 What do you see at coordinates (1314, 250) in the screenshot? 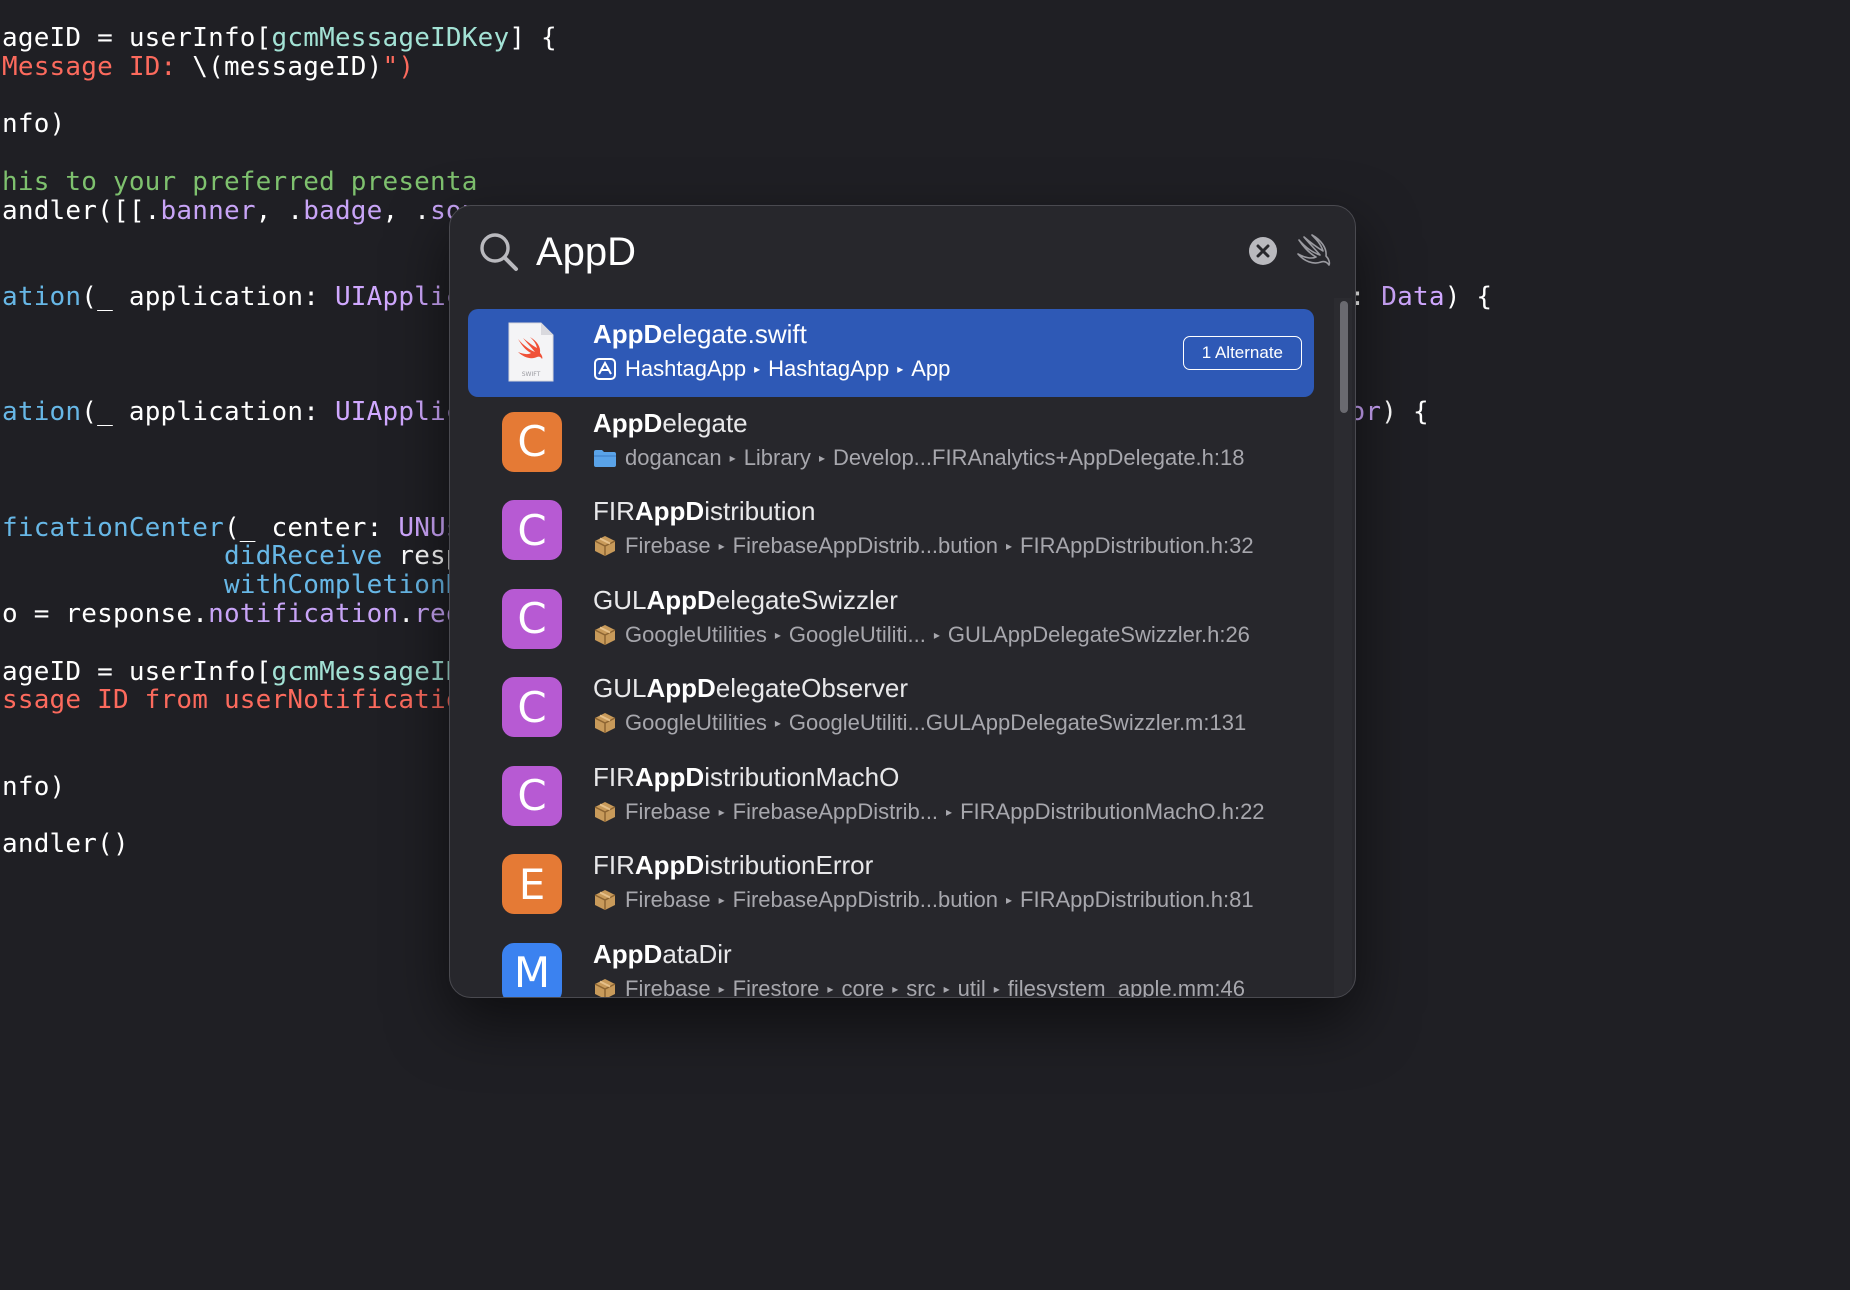
I see `swift-bird-icon` at bounding box center [1314, 250].